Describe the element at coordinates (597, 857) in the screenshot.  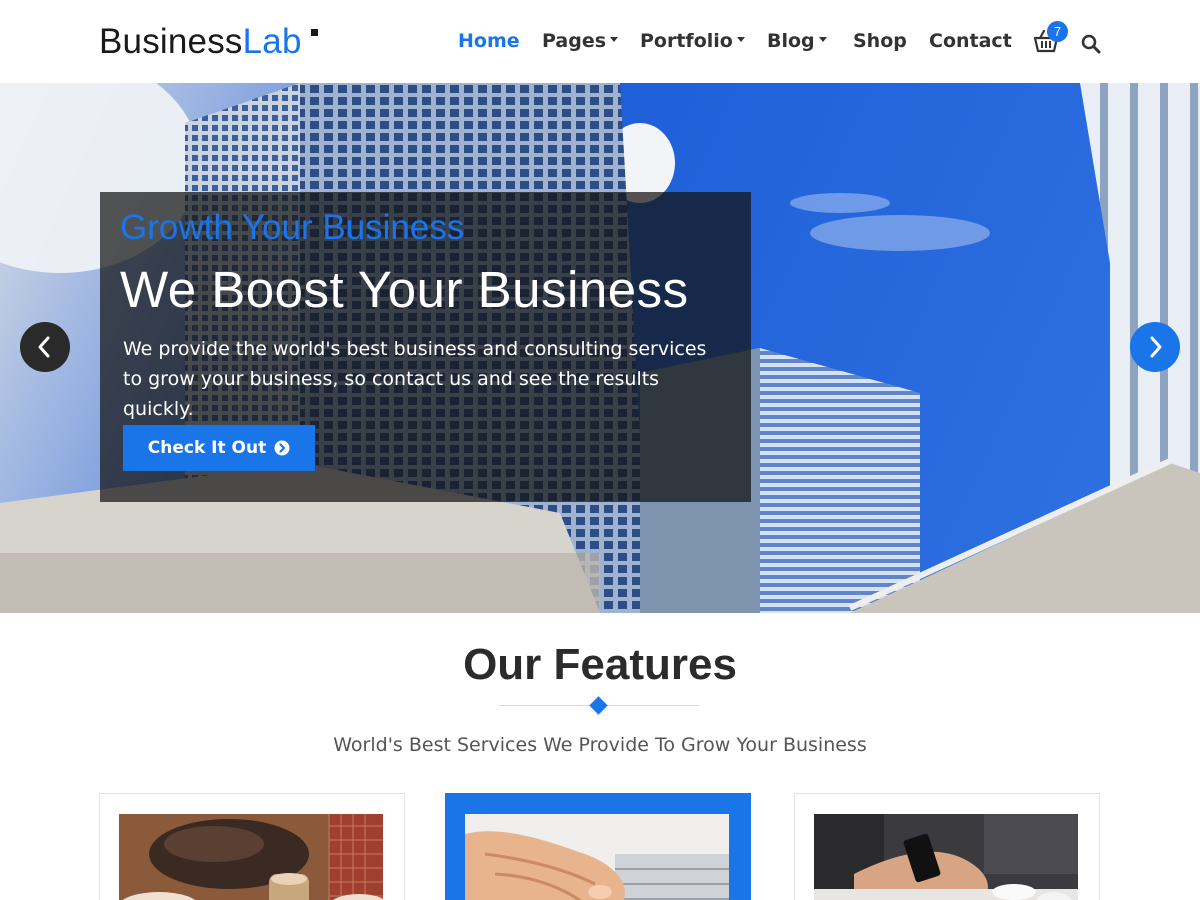
I see `typing-keyboard-photo` at that location.